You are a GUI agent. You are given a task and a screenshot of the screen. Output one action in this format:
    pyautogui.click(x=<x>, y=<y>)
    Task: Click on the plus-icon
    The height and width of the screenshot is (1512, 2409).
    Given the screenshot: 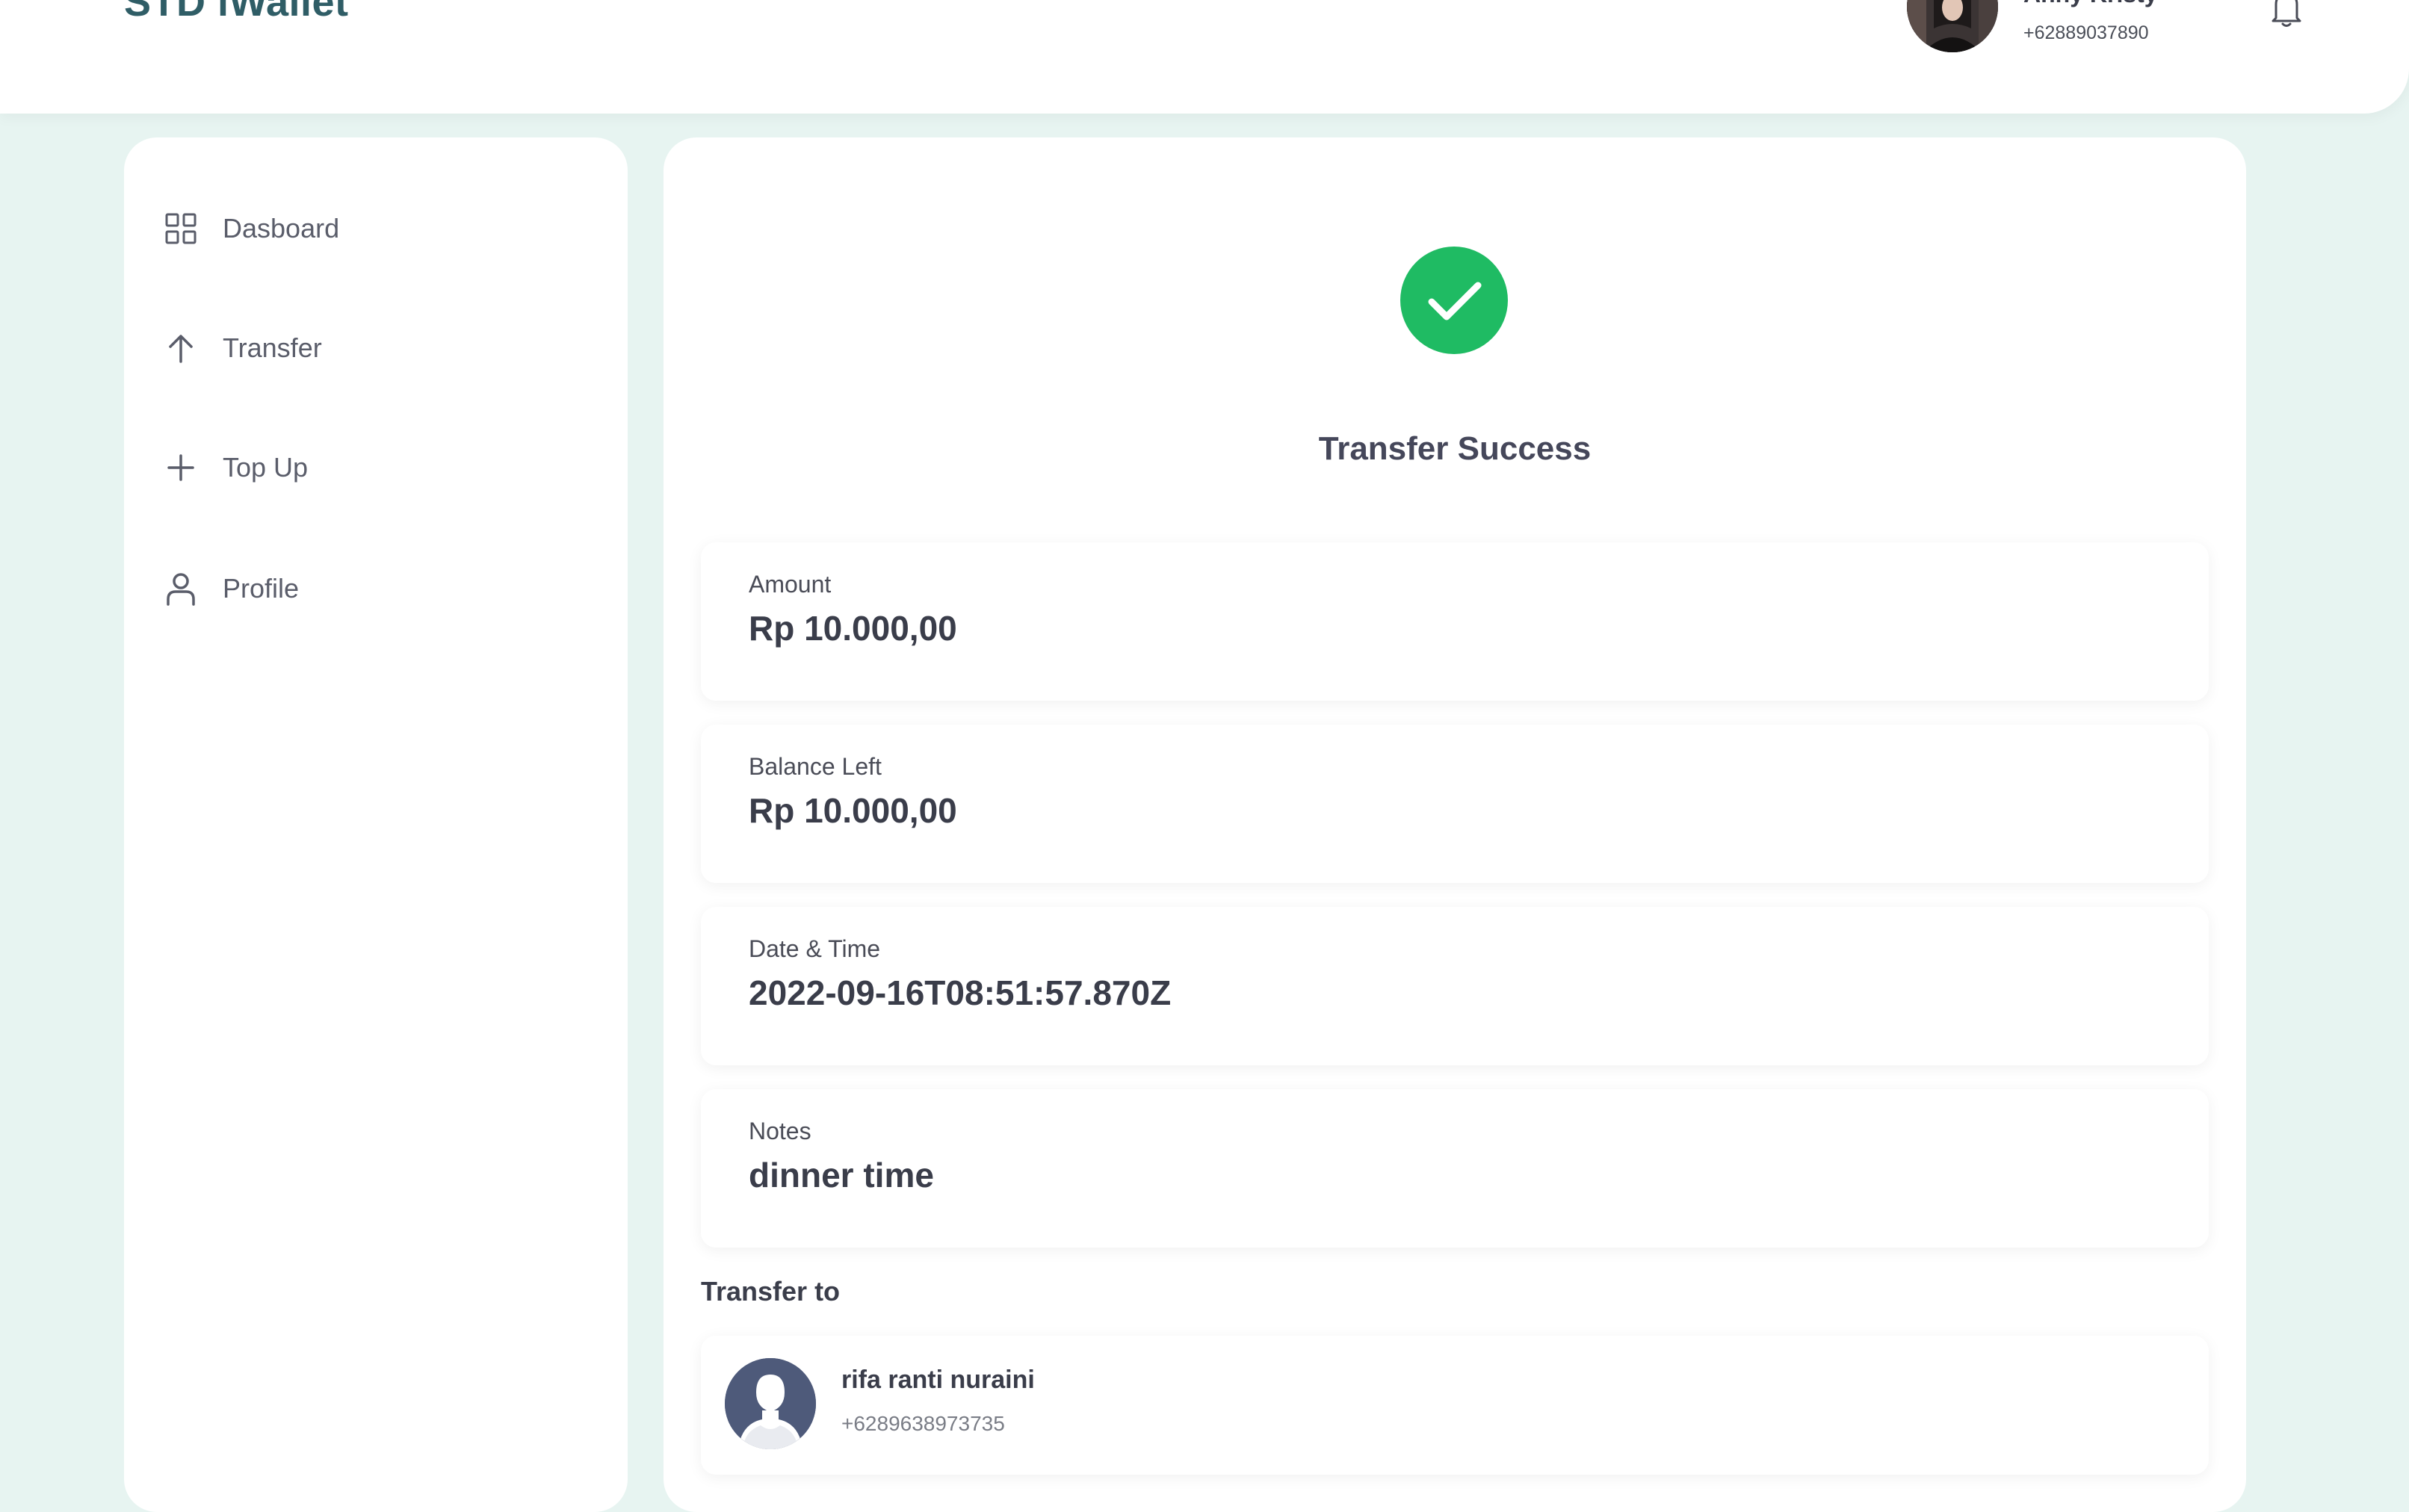 What is the action you would take?
    pyautogui.click(x=181, y=468)
    